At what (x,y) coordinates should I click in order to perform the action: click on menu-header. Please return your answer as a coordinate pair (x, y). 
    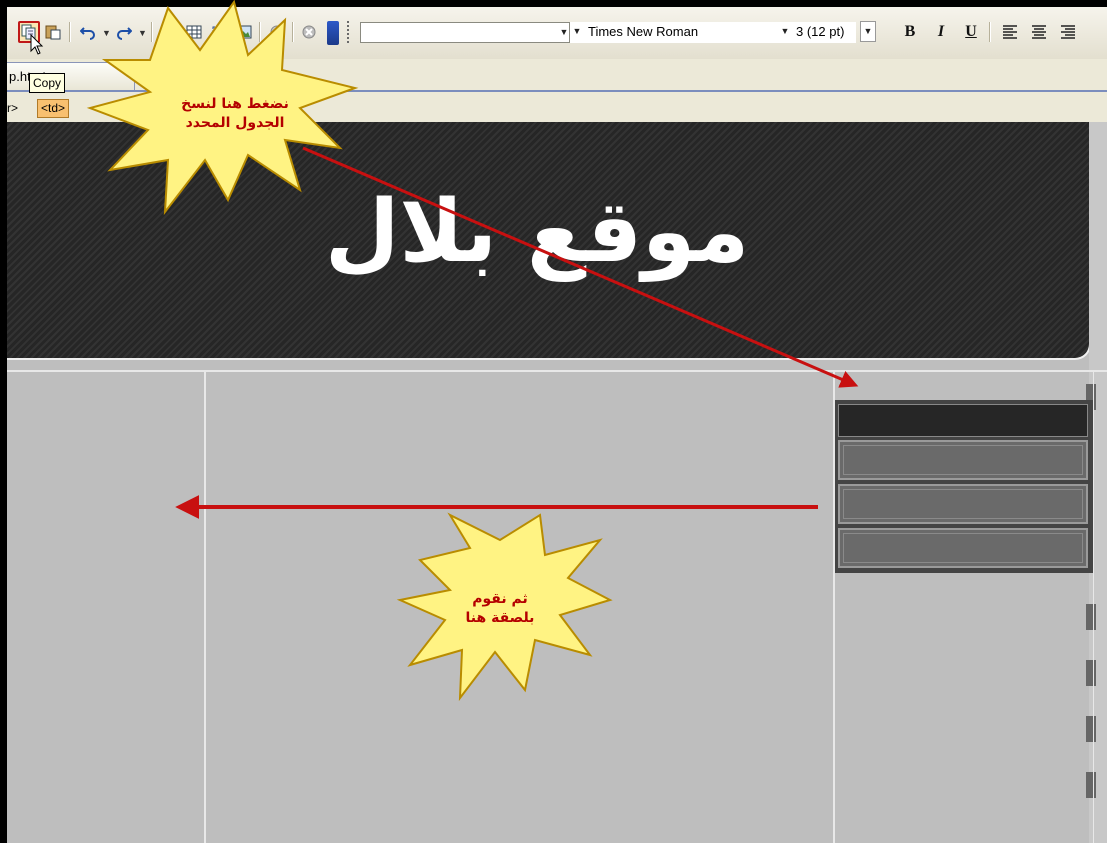
    Looking at the image, I should click on (963, 420).